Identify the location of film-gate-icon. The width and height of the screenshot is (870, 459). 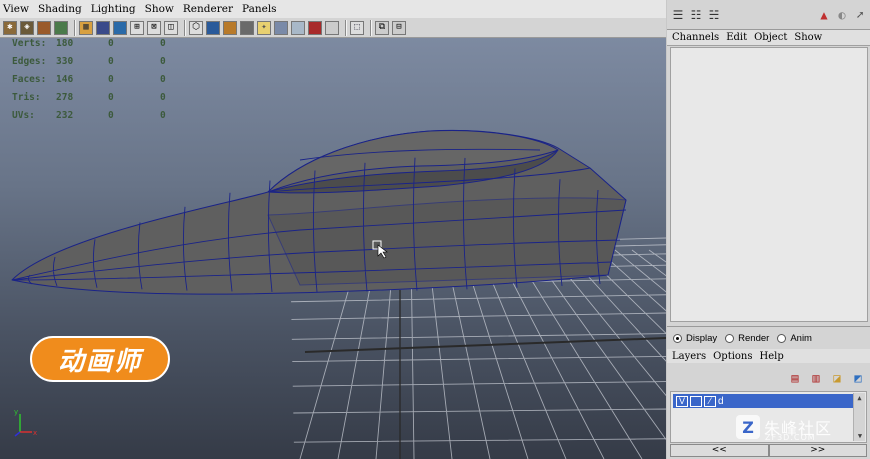
(103, 27).